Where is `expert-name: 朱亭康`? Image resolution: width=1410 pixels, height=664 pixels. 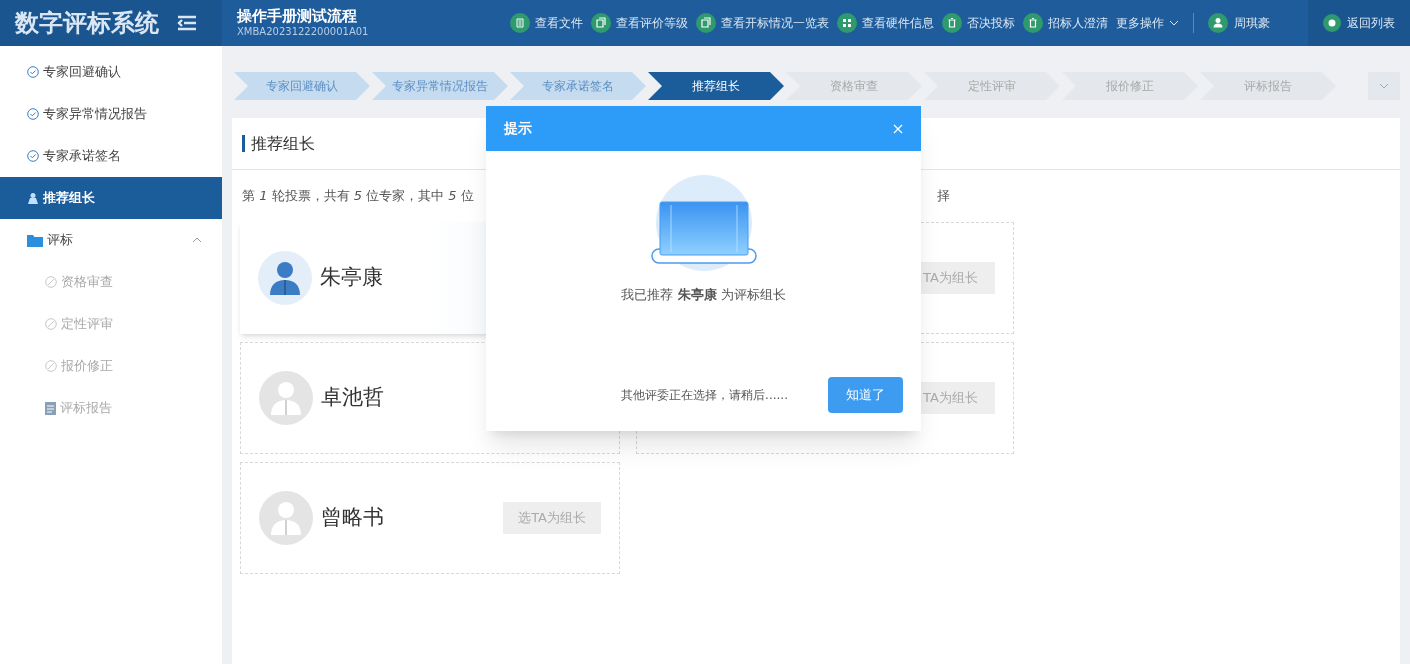
expert-name: 朱亭康 is located at coordinates (351, 278).